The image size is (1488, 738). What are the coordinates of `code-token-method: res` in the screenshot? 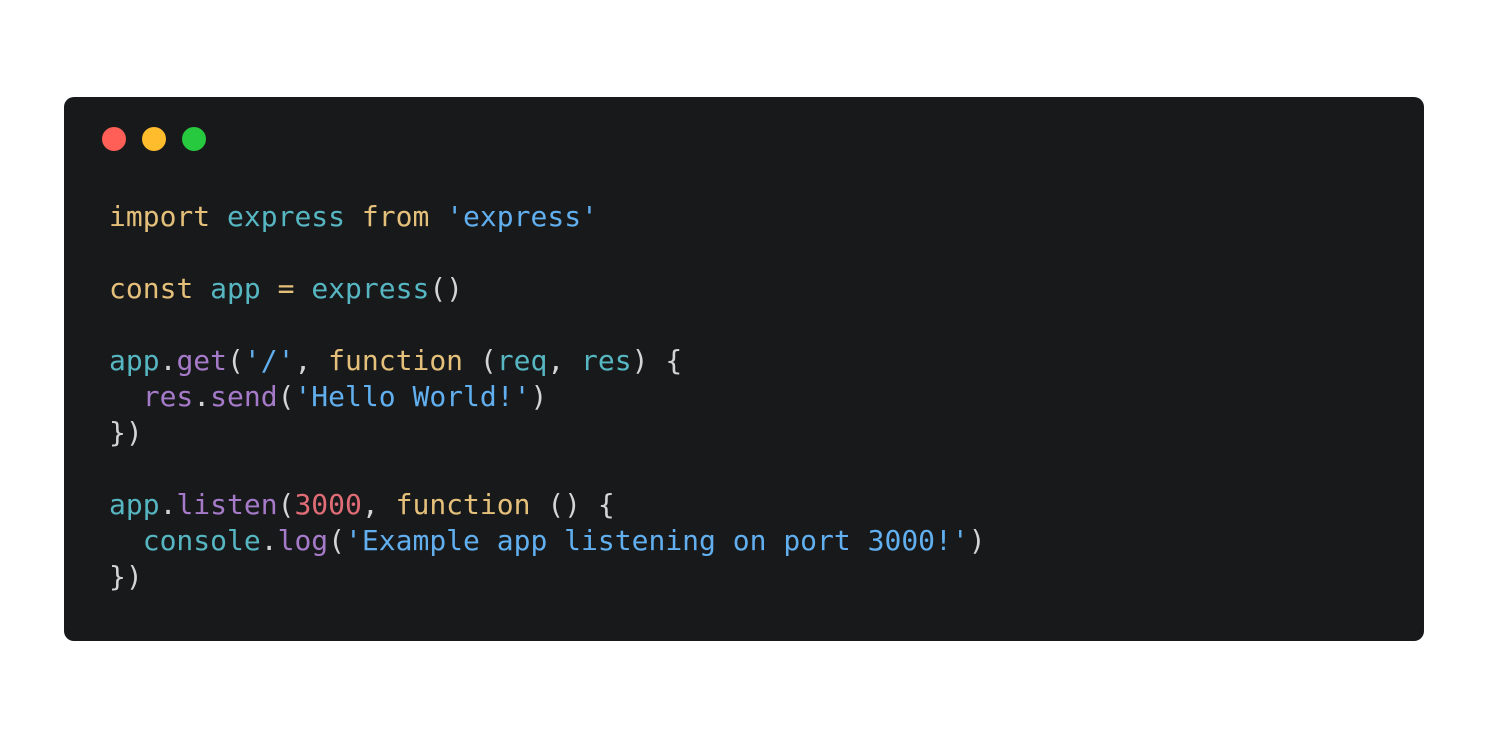 It's located at (168, 396).